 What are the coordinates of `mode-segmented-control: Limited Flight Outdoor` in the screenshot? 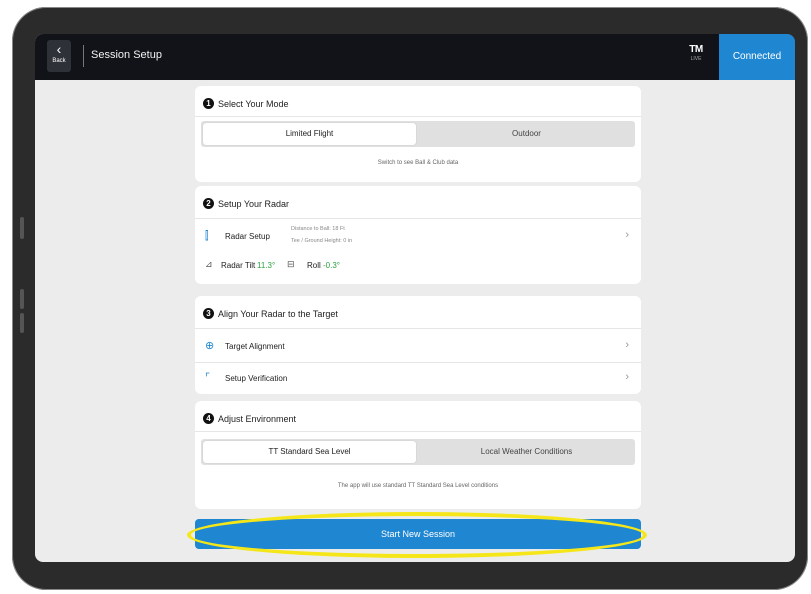 It's located at (418, 134).